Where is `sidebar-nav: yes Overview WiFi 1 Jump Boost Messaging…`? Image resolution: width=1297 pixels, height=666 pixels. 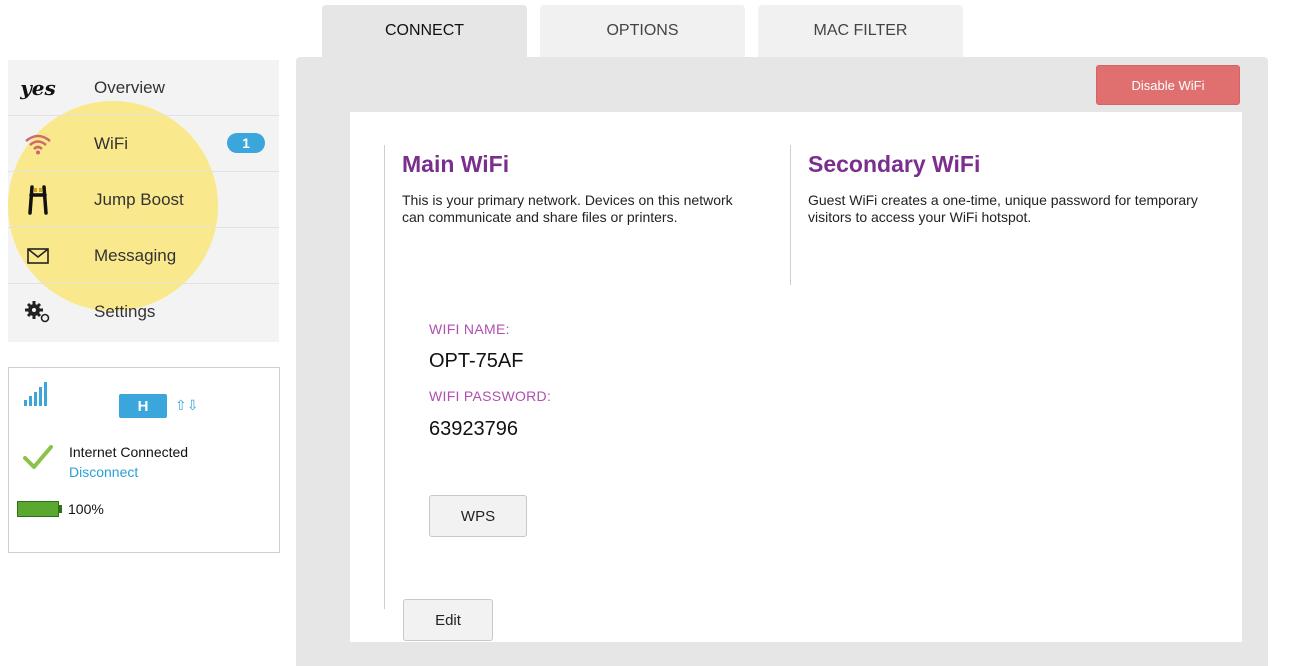
sidebar-nav: yes Overview WiFi 1 Jump Boost Messaging… is located at coordinates (143, 201).